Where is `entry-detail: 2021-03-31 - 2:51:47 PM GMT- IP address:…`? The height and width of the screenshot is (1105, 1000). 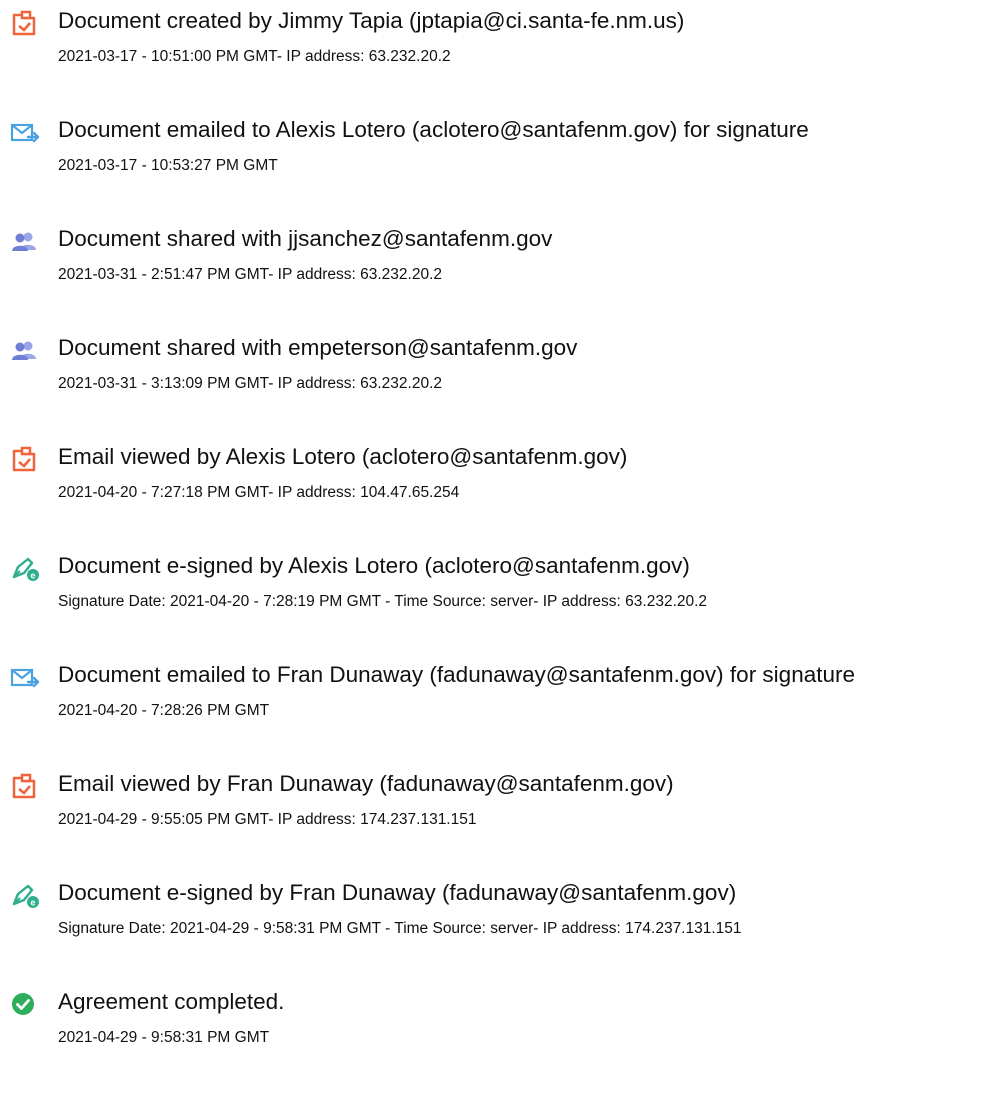 entry-detail: 2021-03-31 - 2:51:47 PM GMT- IP address:… is located at coordinates (250, 274).